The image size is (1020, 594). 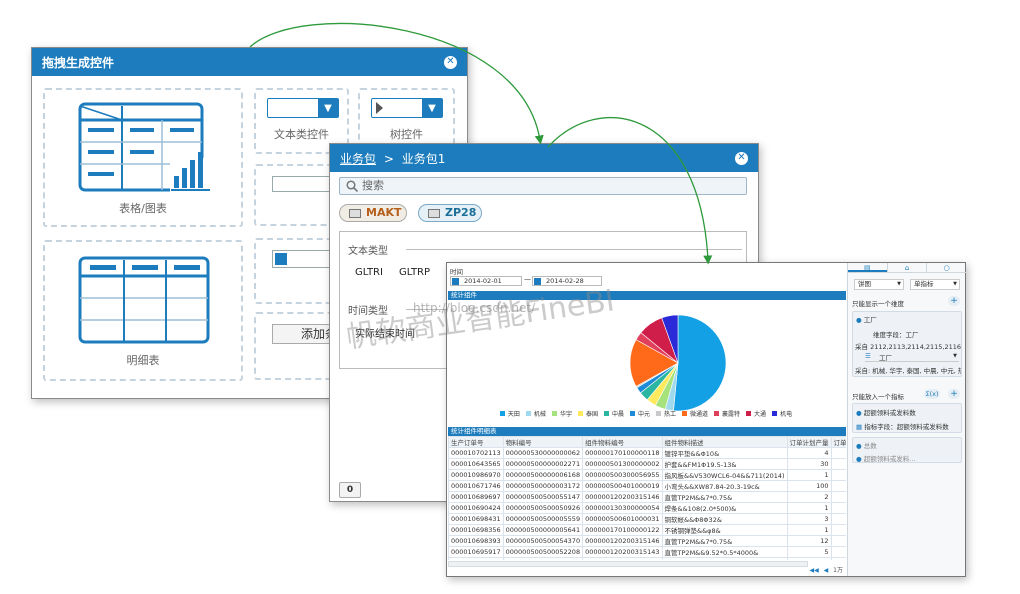 I want to click on table-cell: 2, so click(x=809, y=497).